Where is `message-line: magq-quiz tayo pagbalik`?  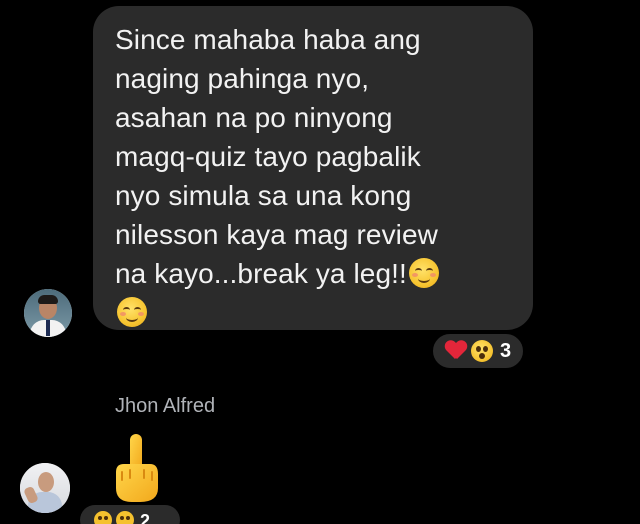
message-line: magq-quiz tayo pagbalik is located at coordinates (268, 156).